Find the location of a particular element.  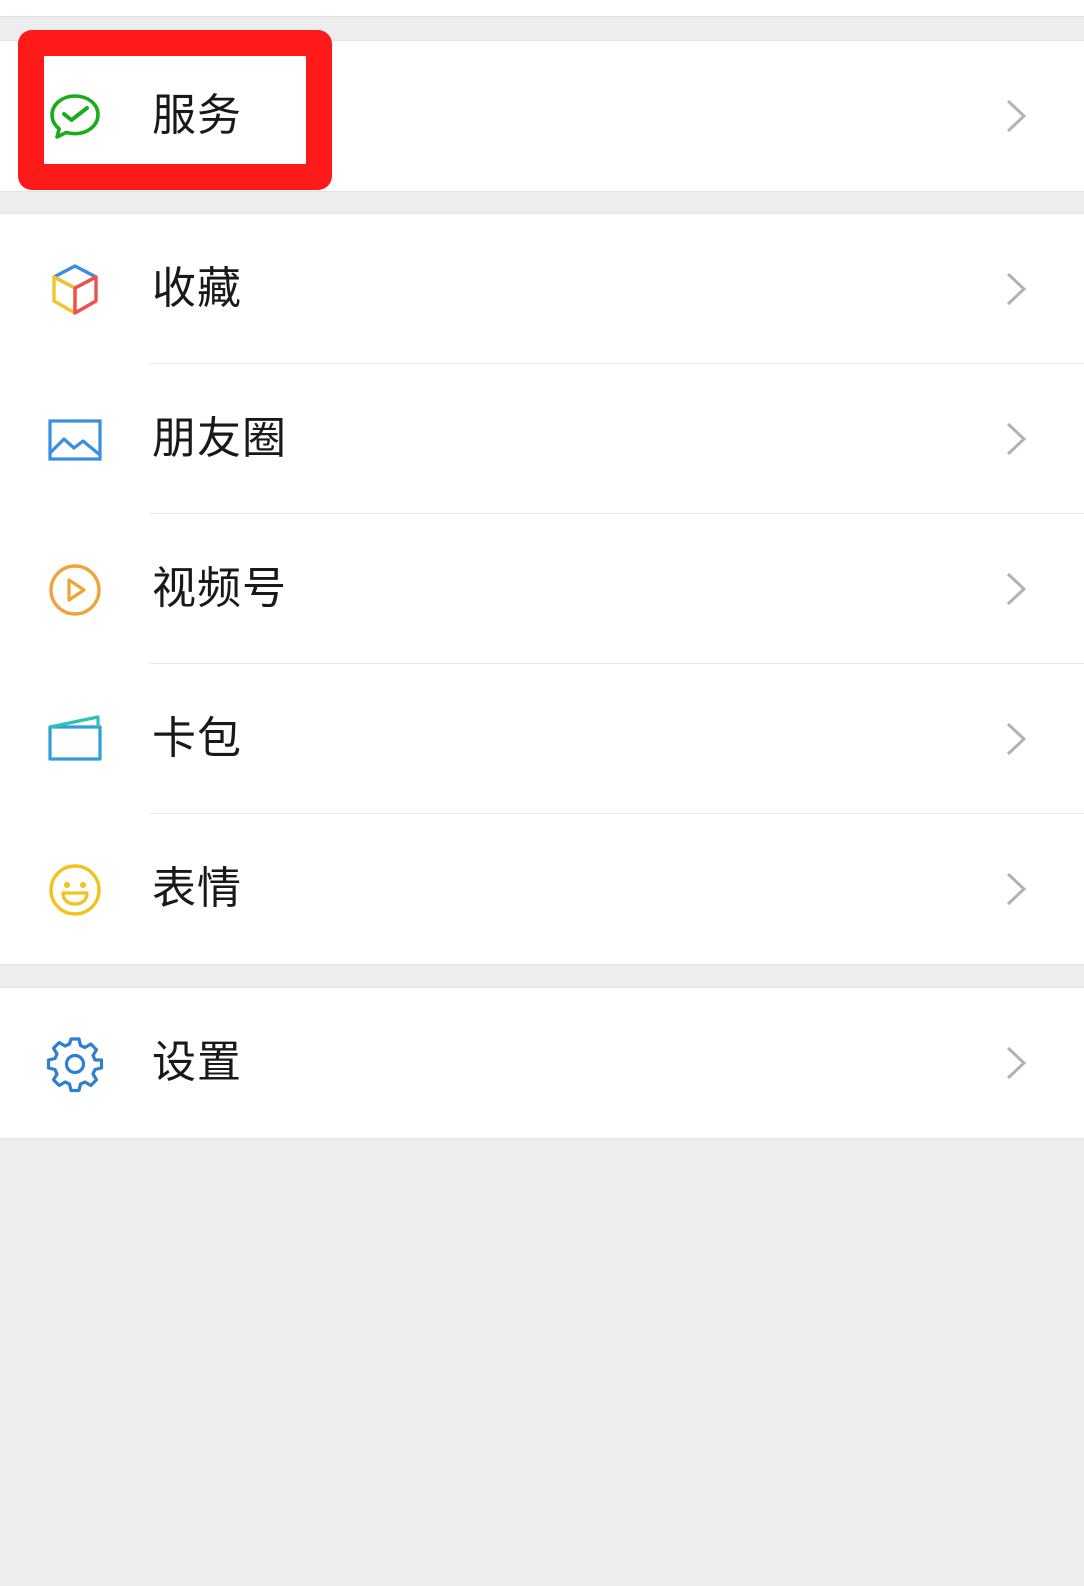

play-circle-icon is located at coordinates (75, 590).